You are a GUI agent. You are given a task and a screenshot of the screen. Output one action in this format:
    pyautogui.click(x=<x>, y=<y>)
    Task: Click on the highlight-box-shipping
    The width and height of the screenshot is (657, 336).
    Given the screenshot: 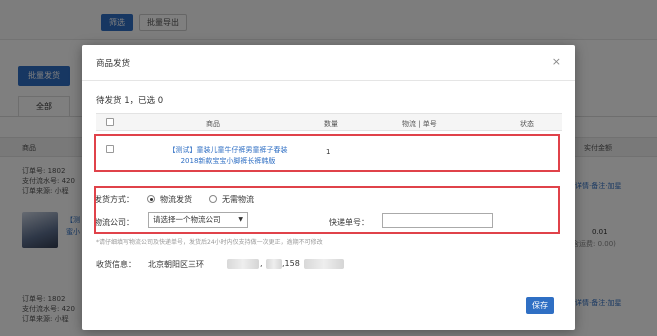 What is the action you would take?
    pyautogui.click(x=327, y=210)
    